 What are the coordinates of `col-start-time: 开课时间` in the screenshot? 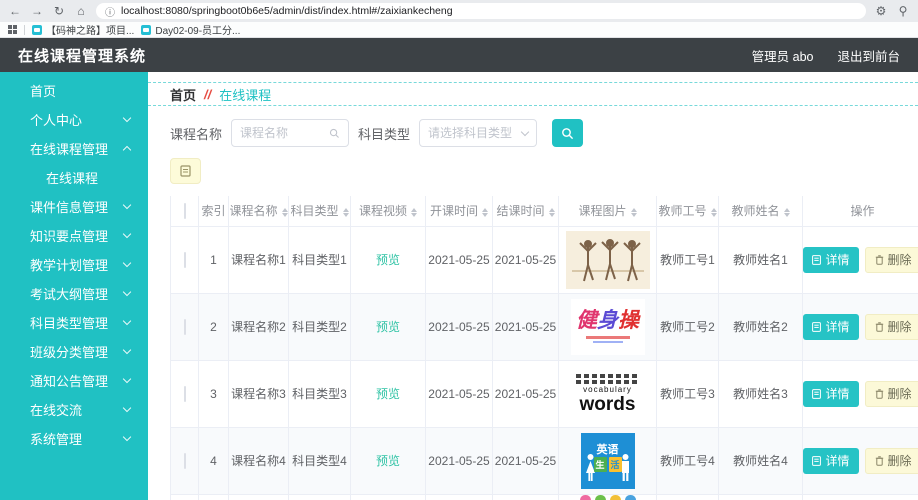 It's located at (459, 211).